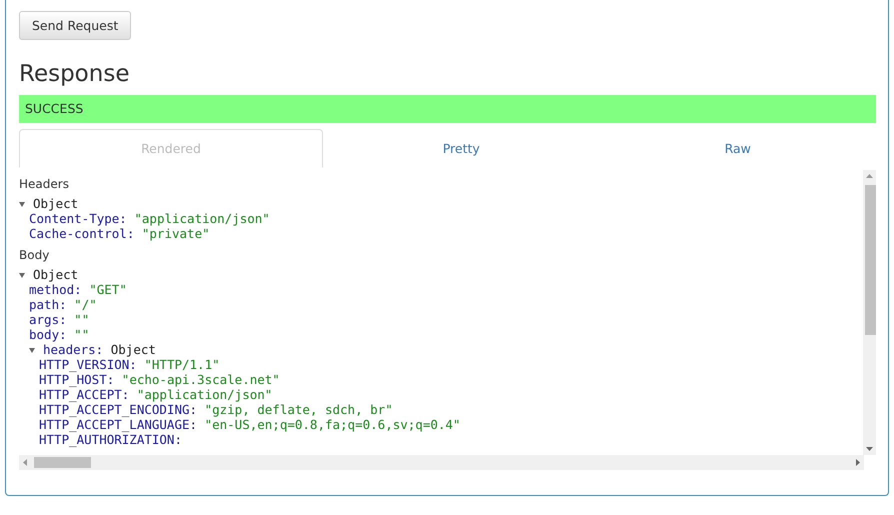 The width and height of the screenshot is (894, 515). Describe the element at coordinates (59, 319) in the screenshot. I see `tree-entry: args: ""` at that location.